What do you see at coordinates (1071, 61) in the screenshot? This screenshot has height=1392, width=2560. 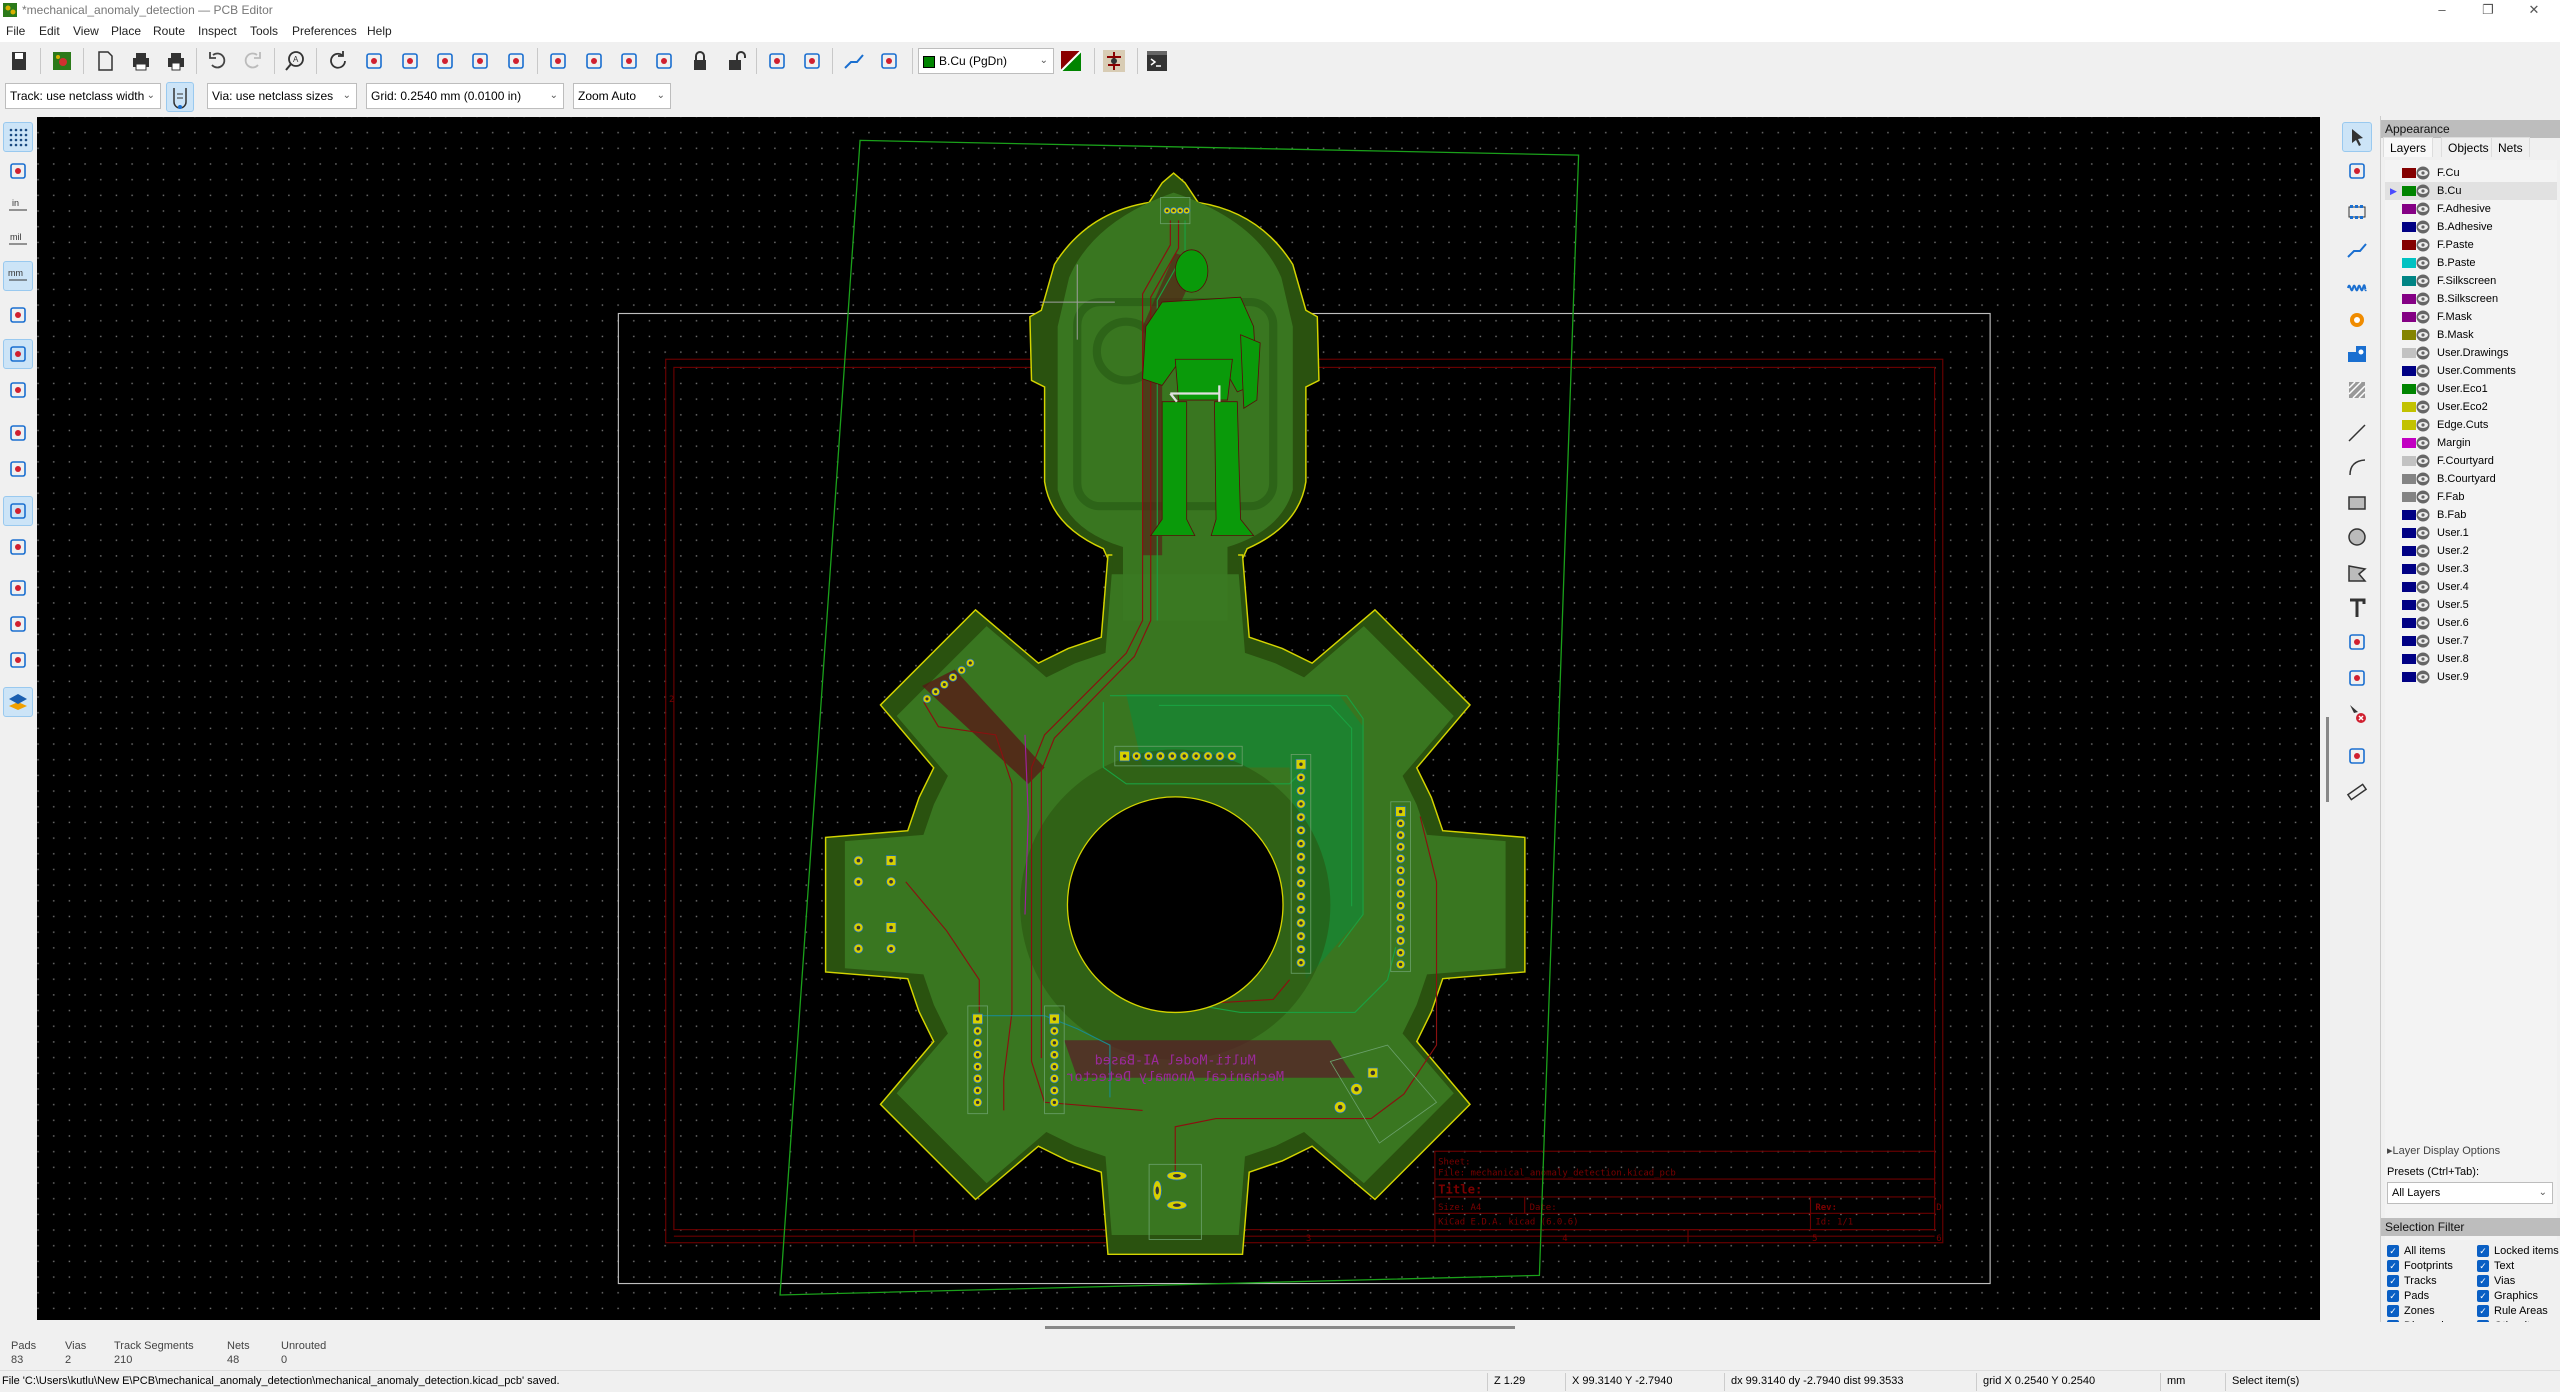 I see `layer-pair-icon` at bounding box center [1071, 61].